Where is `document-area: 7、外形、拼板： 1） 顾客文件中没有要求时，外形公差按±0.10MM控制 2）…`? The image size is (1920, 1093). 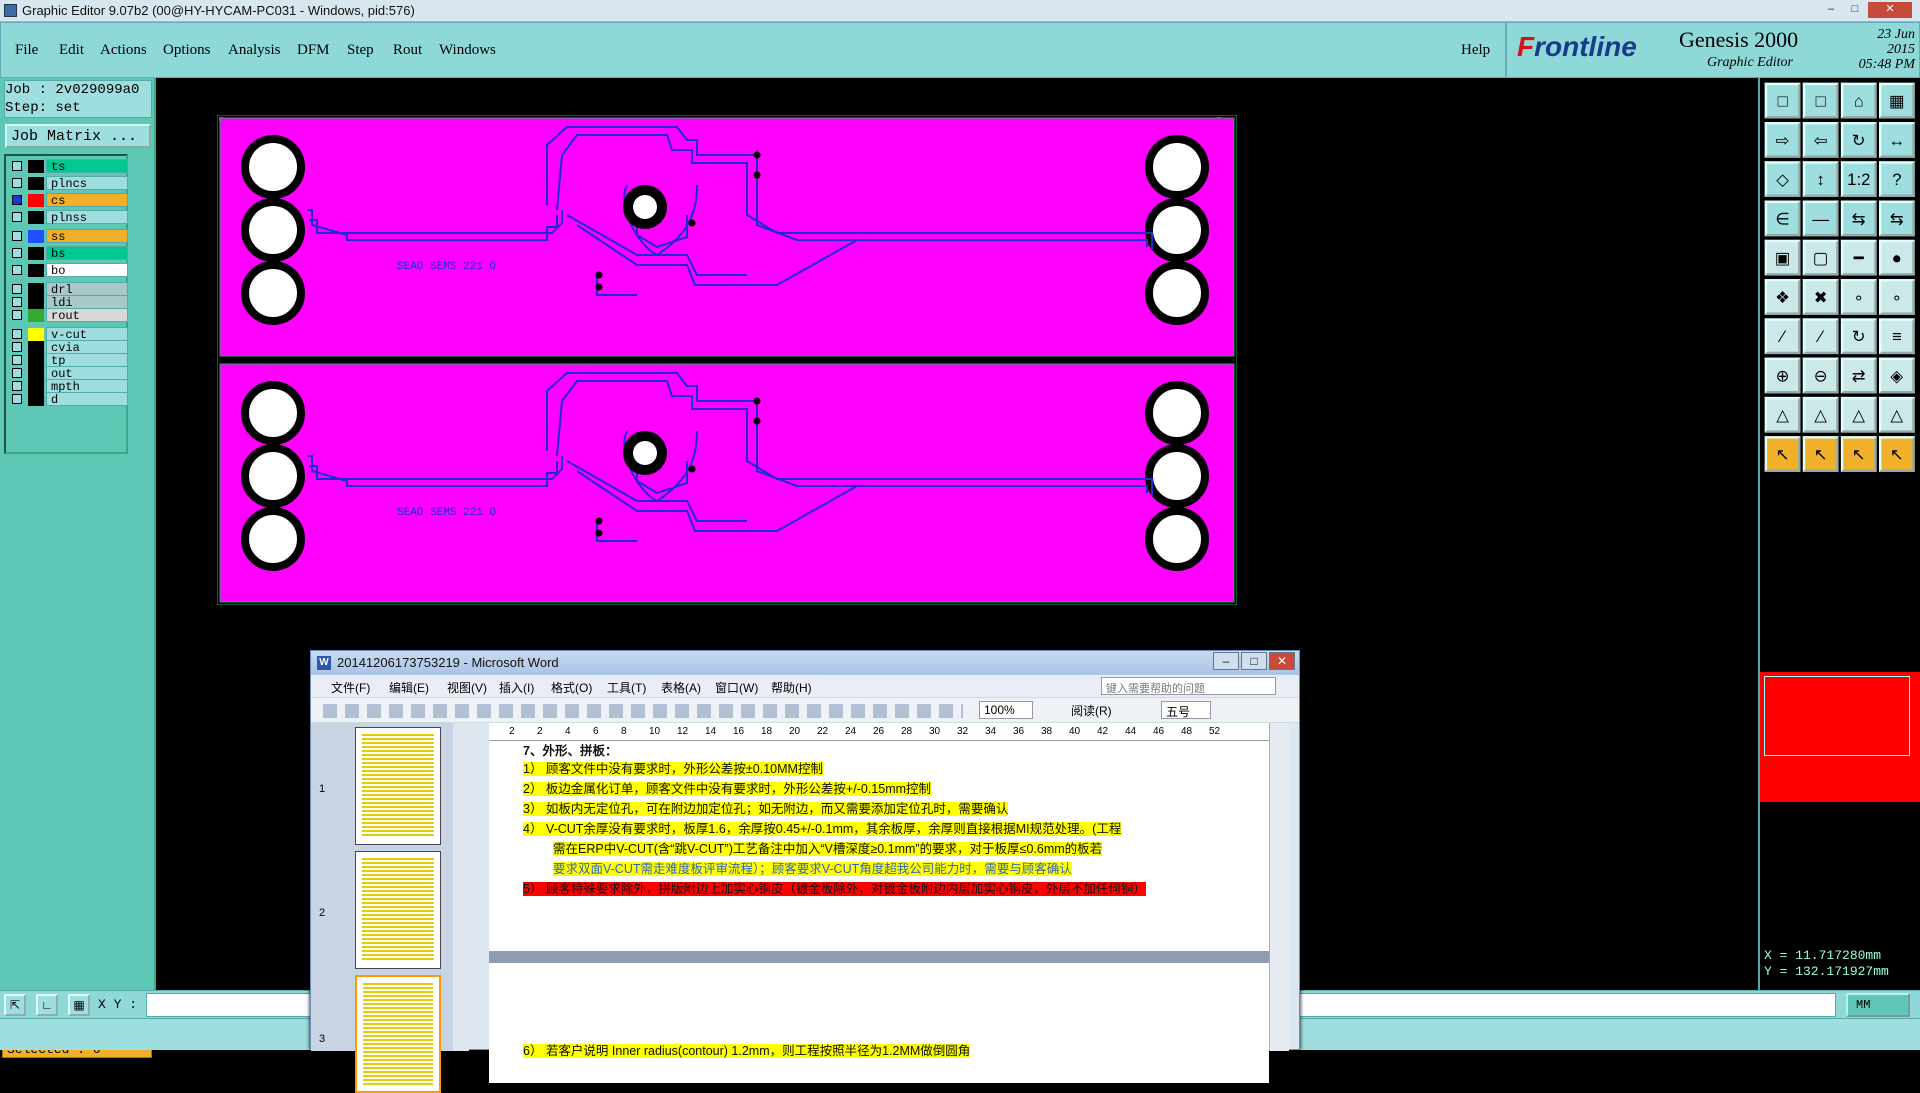 document-area: 7、外形、拼板： 1） 顾客文件中没有要求时，外形公差按±0.10MM控制 2）… is located at coordinates (879, 912).